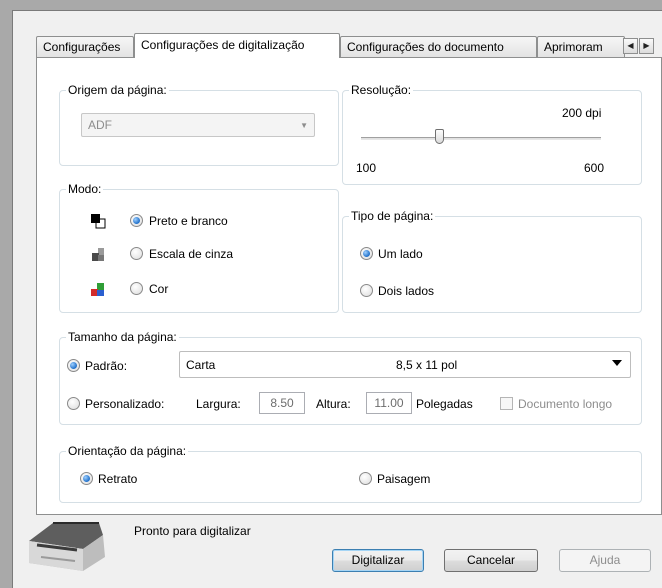 The width and height of the screenshot is (662, 588). I want to click on scanner-device-icon, so click(66, 547).